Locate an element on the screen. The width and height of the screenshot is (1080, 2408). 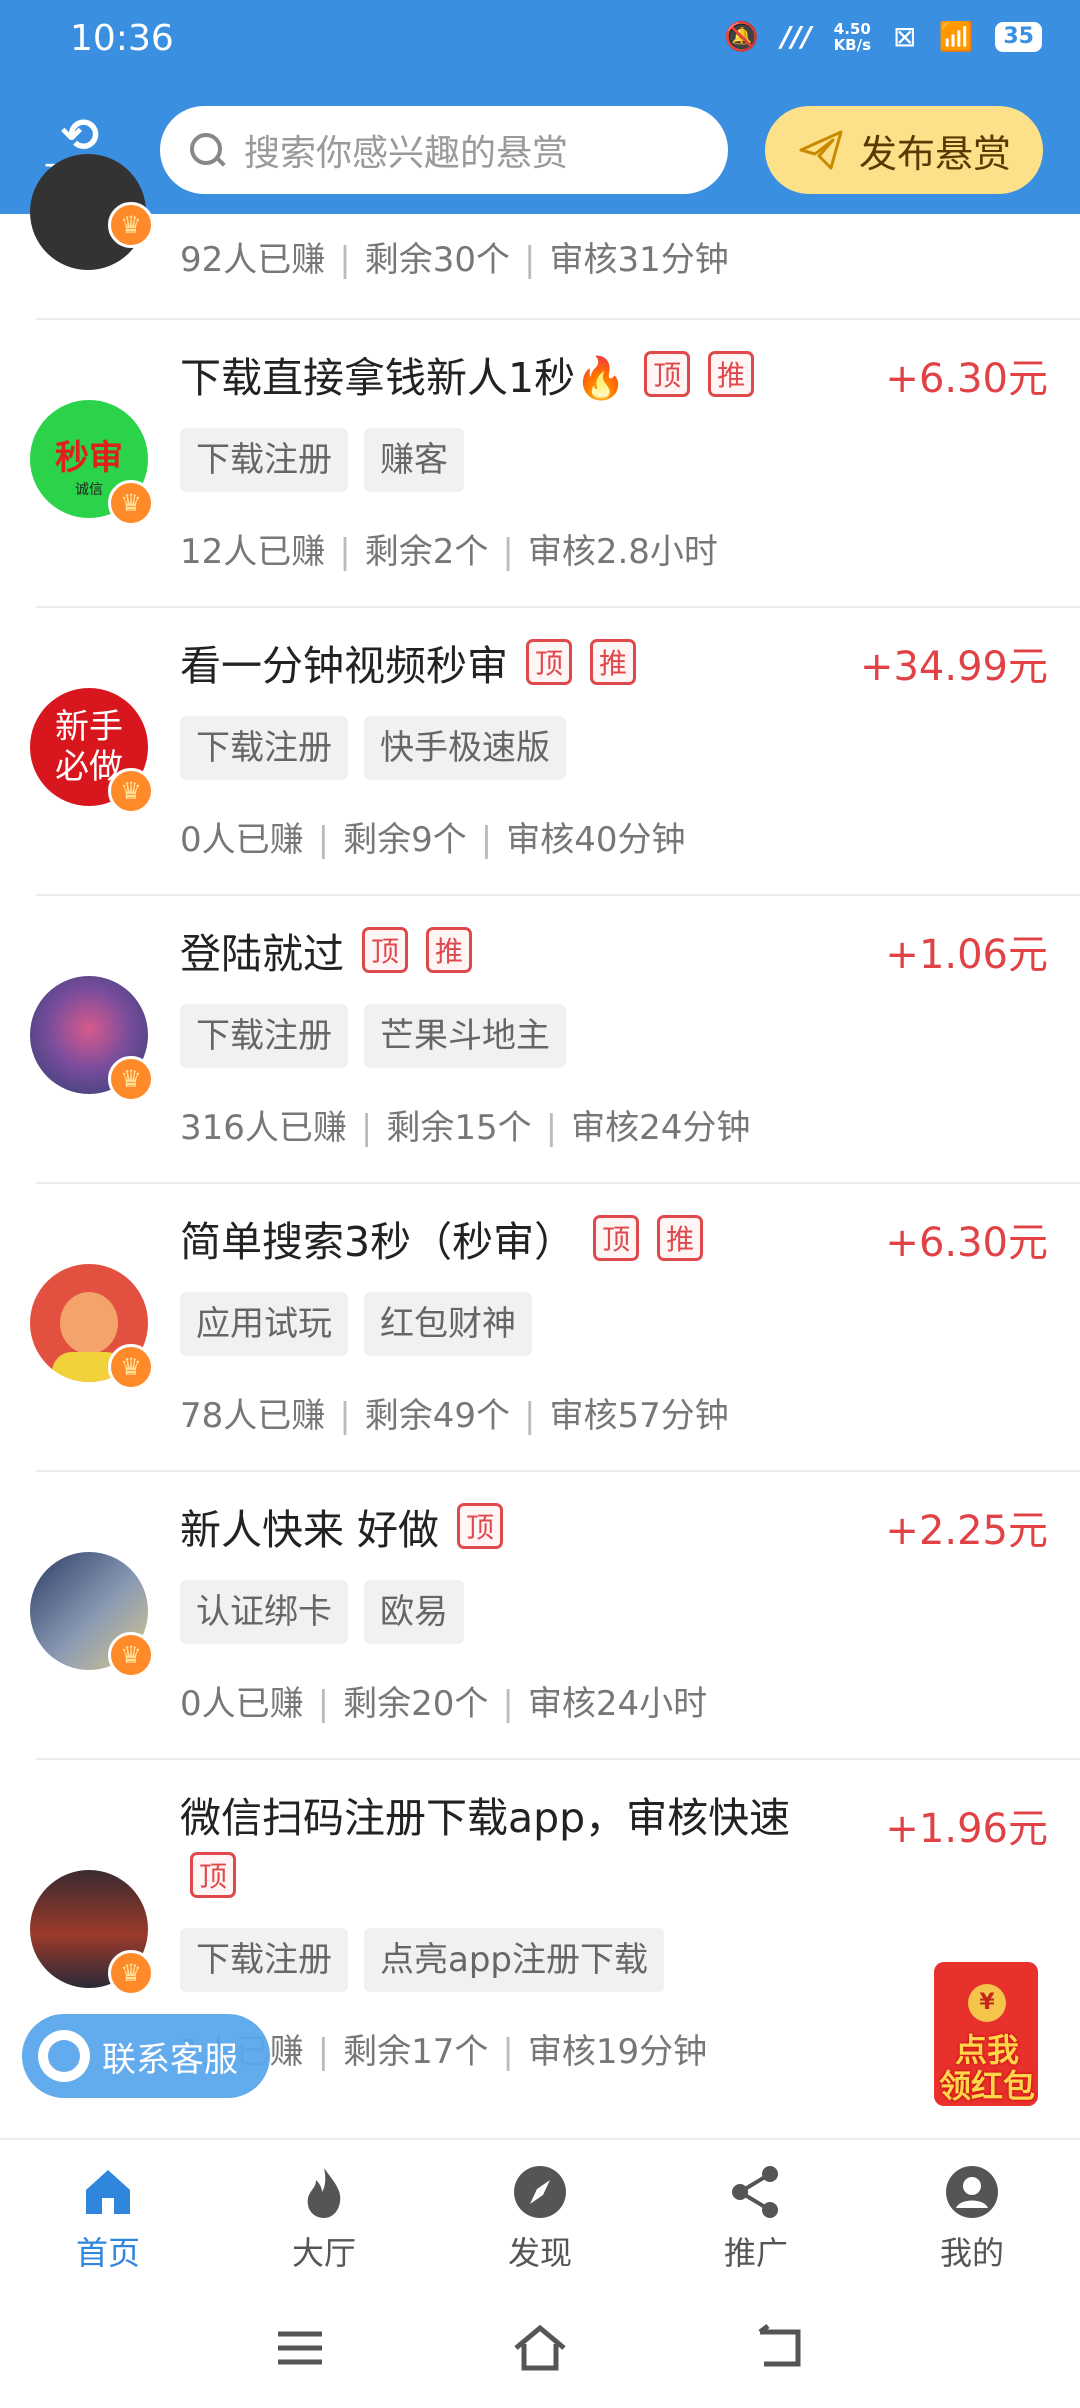
tab-hall: 大厅 is located at coordinates (324, 2214).